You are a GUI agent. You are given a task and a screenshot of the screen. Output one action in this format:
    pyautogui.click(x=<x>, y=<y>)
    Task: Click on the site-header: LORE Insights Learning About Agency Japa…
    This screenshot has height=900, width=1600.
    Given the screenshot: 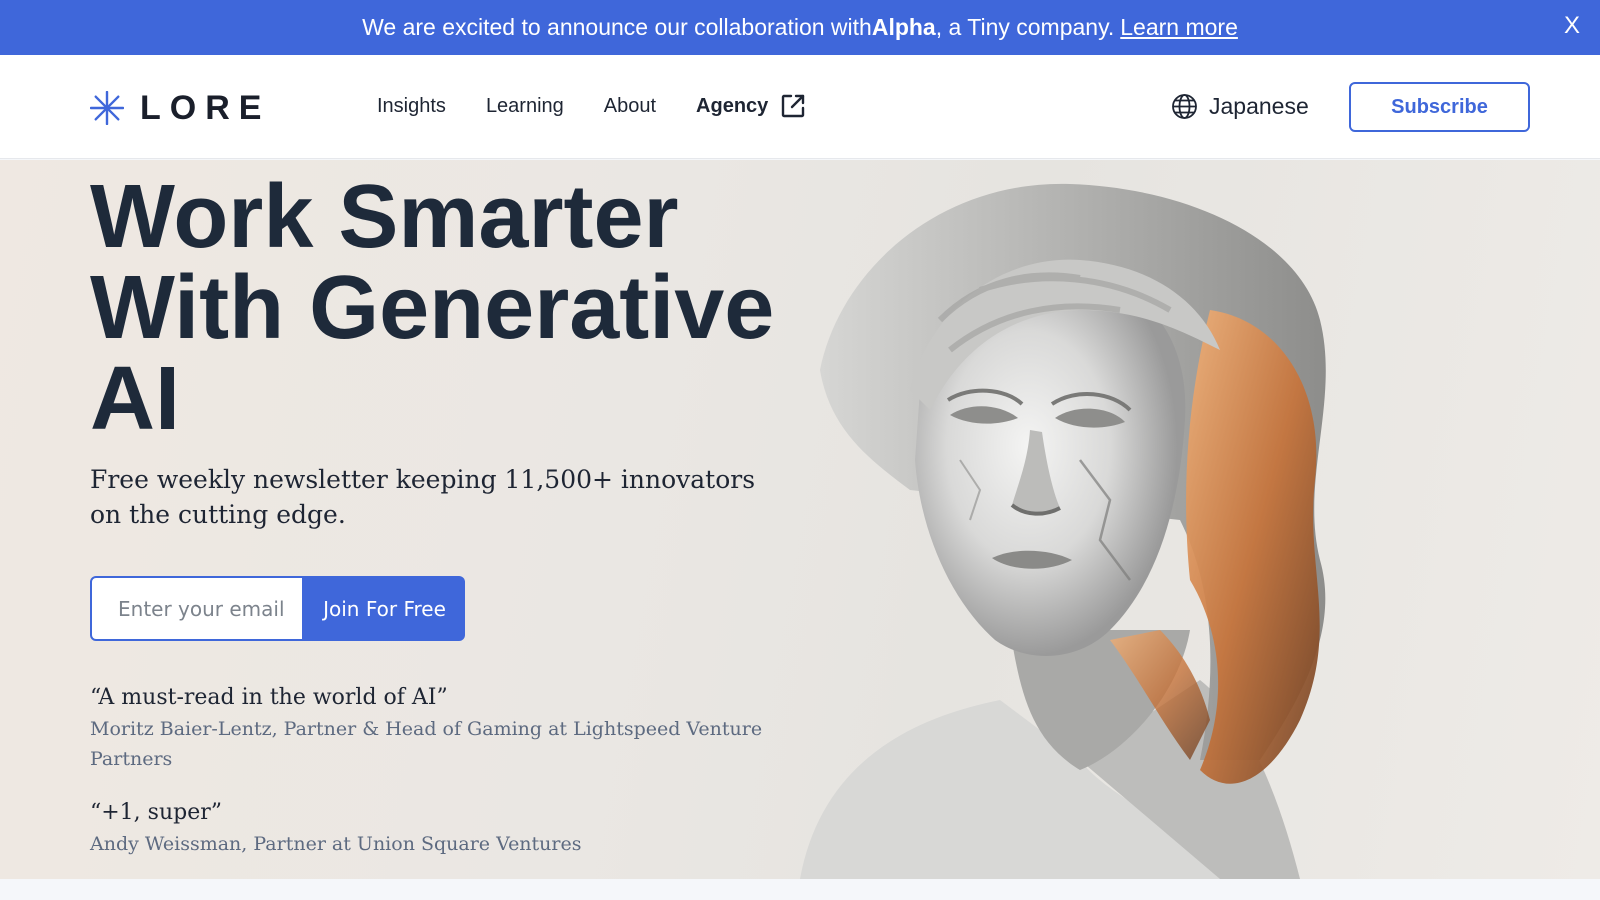 What is the action you would take?
    pyautogui.click(x=800, y=107)
    